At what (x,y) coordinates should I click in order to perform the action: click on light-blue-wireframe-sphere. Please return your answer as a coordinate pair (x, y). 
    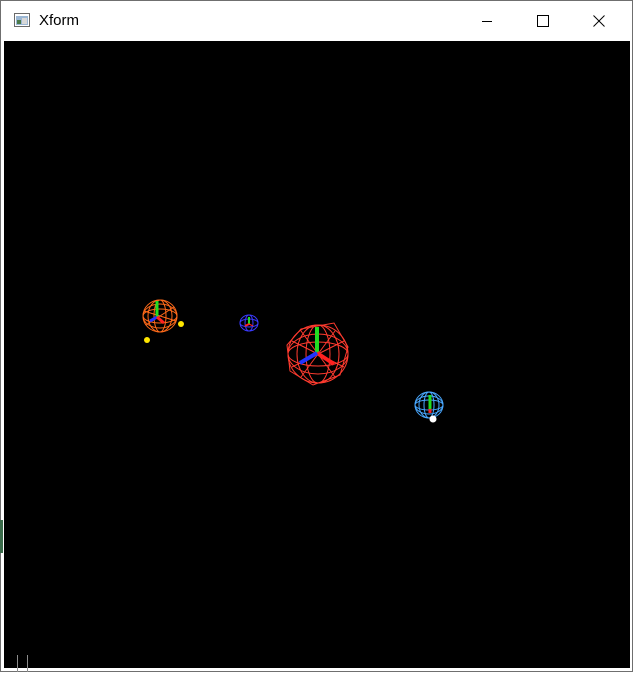
    Looking at the image, I should click on (429, 405).